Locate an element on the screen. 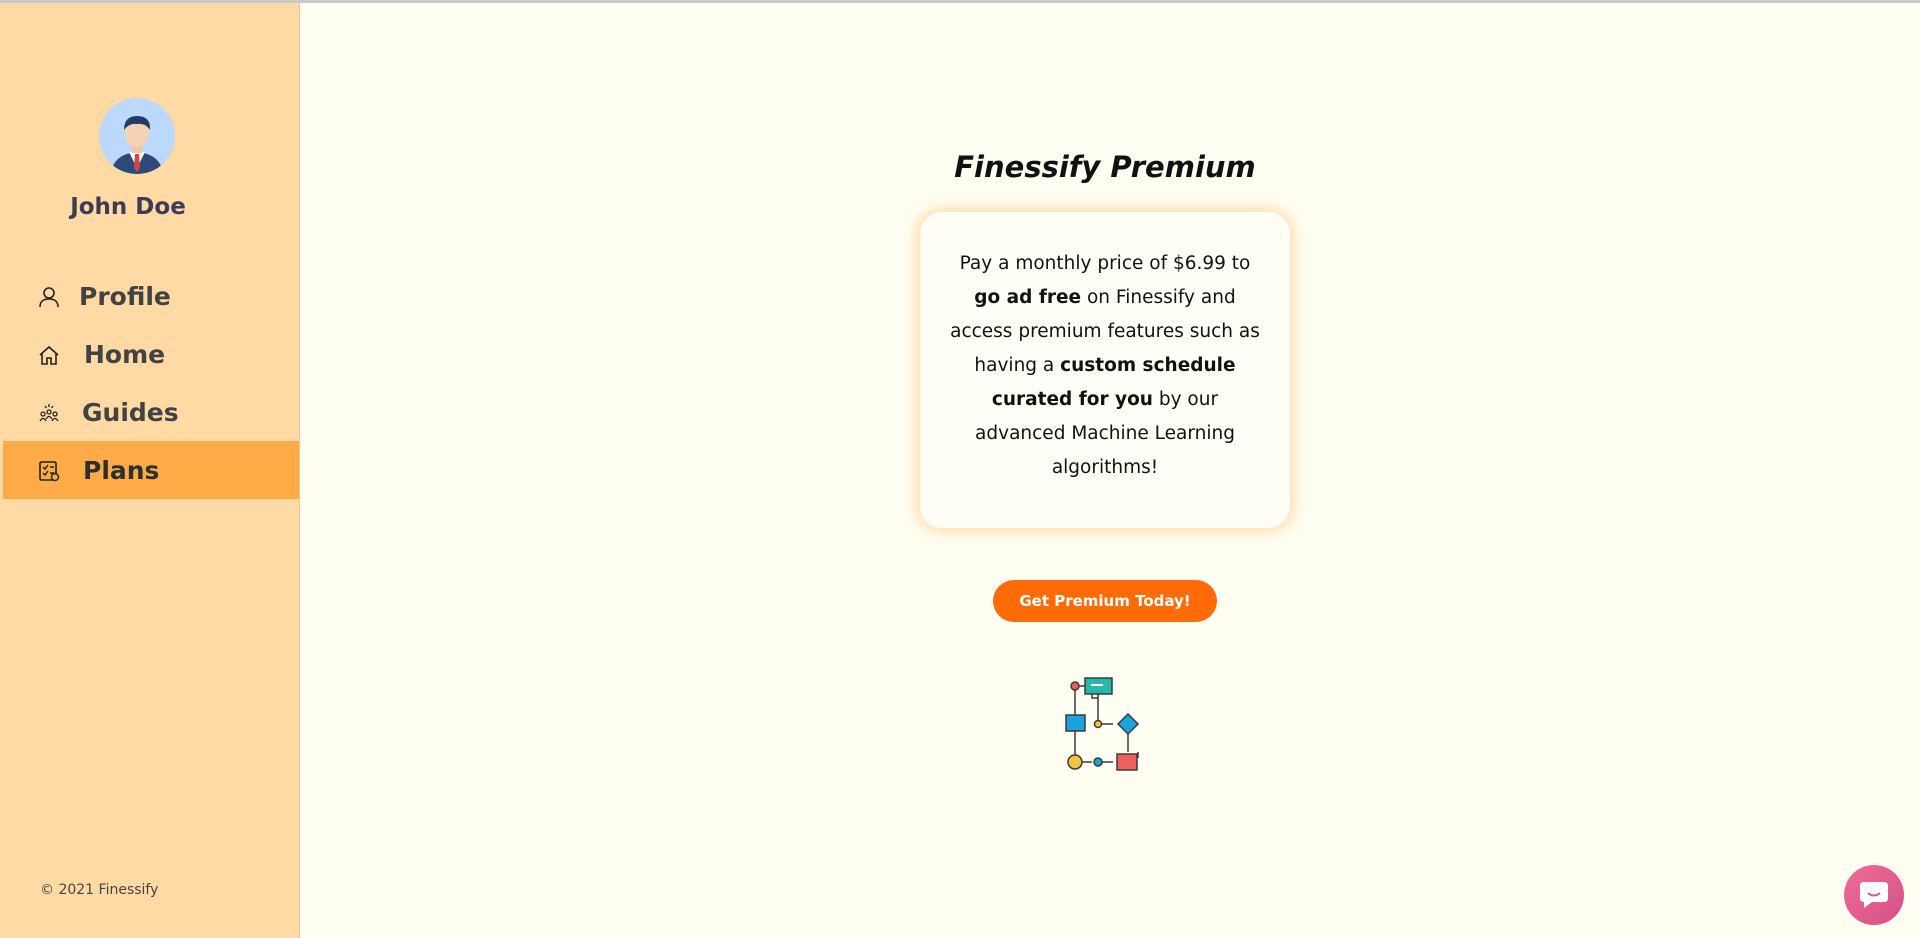  sidebar-item-label: Profile is located at coordinates (125, 296).